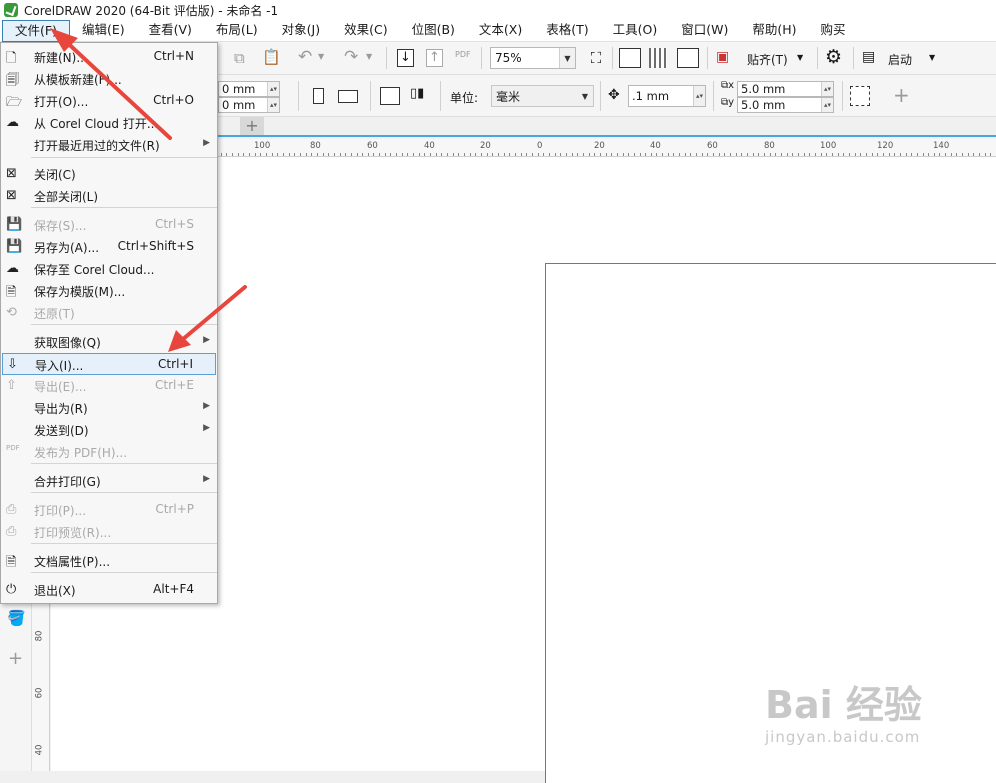 The height and width of the screenshot is (783, 996). What do you see at coordinates (901, 95) in the screenshot?
I see `add-icon: +` at bounding box center [901, 95].